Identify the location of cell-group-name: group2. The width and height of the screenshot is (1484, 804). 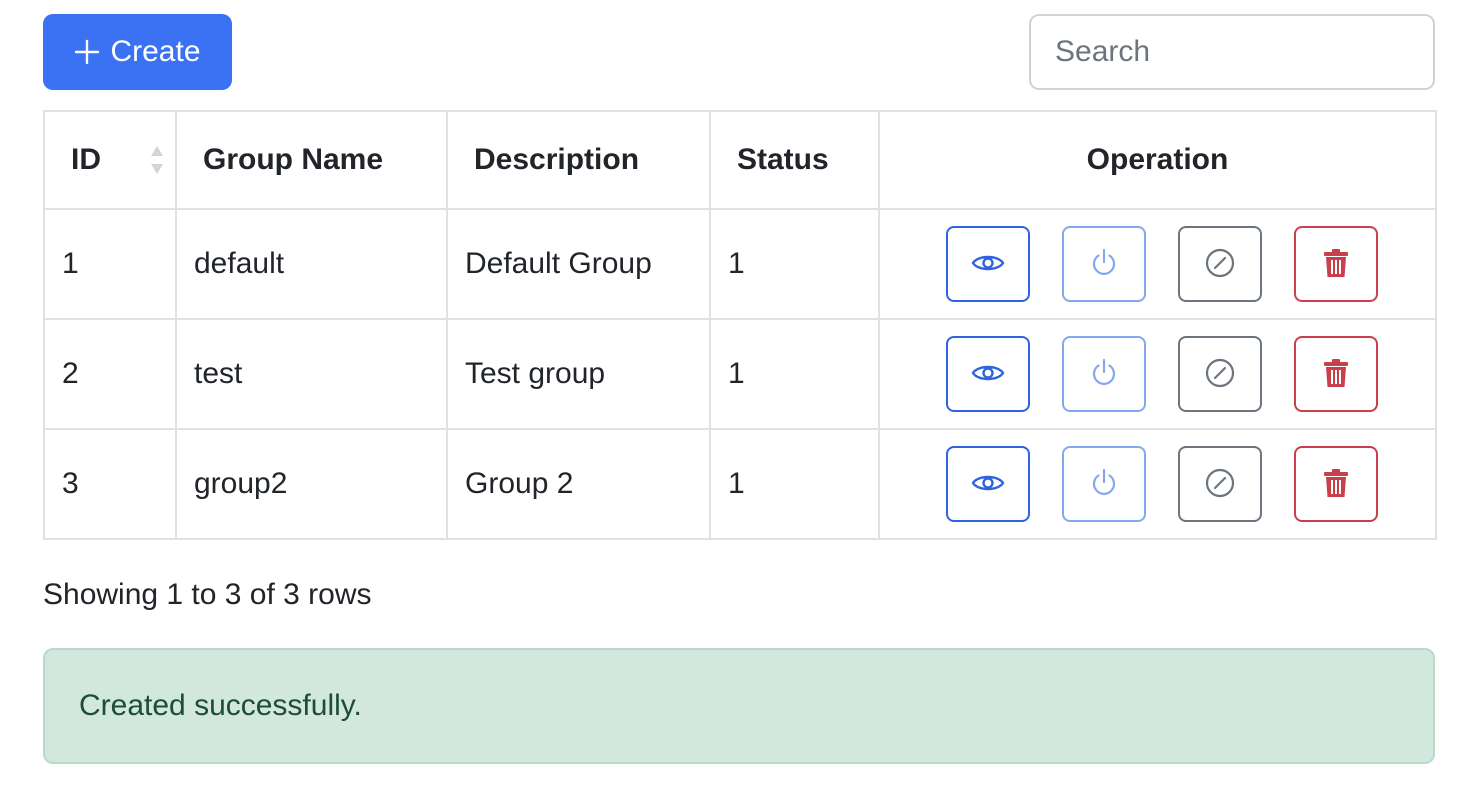
(311, 484).